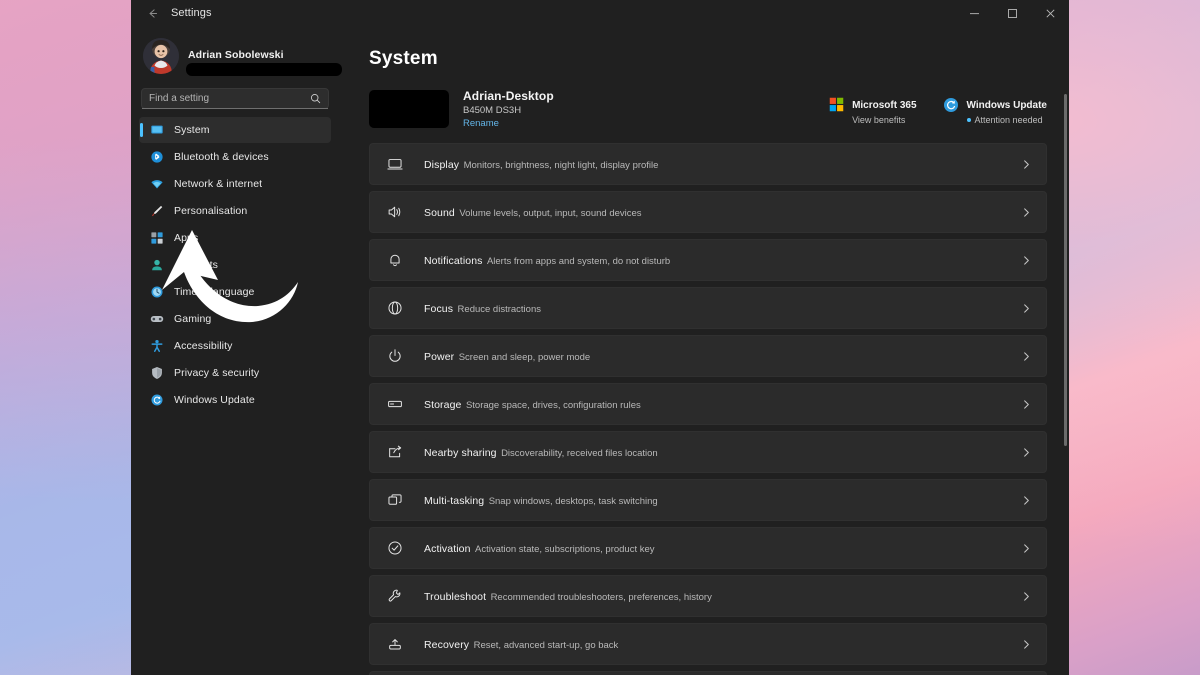 Image resolution: width=1200 pixels, height=675 pixels. I want to click on attention-dot, so click(968, 120).